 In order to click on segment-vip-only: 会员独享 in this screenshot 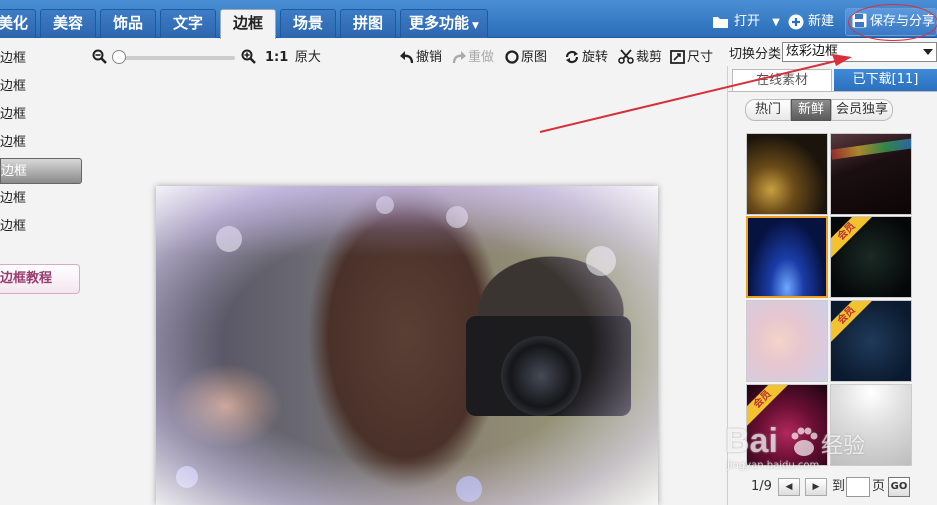, I will do `click(862, 110)`.